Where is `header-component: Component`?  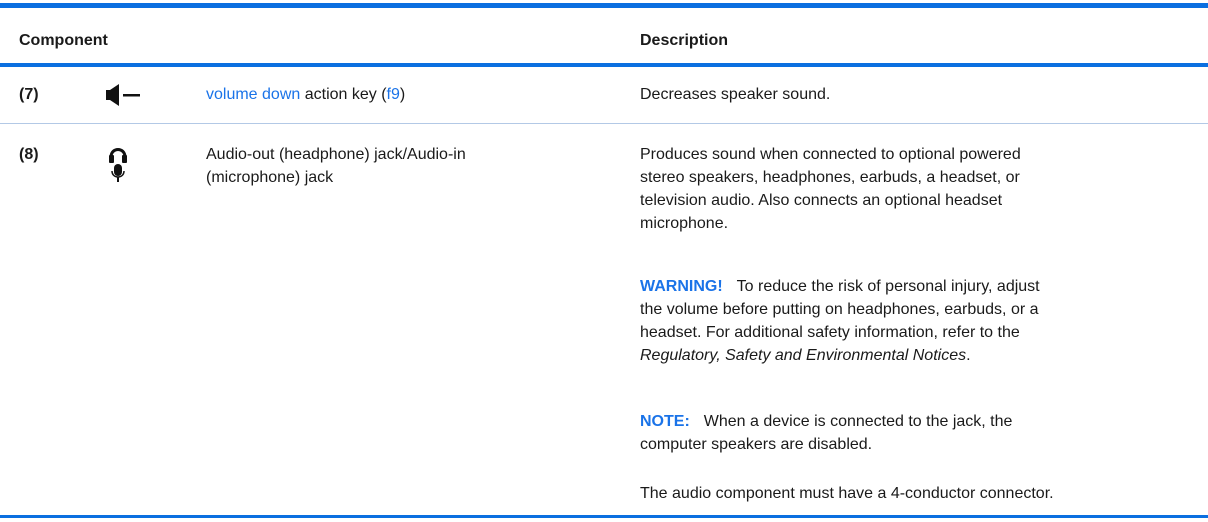 header-component: Component is located at coordinates (63, 40).